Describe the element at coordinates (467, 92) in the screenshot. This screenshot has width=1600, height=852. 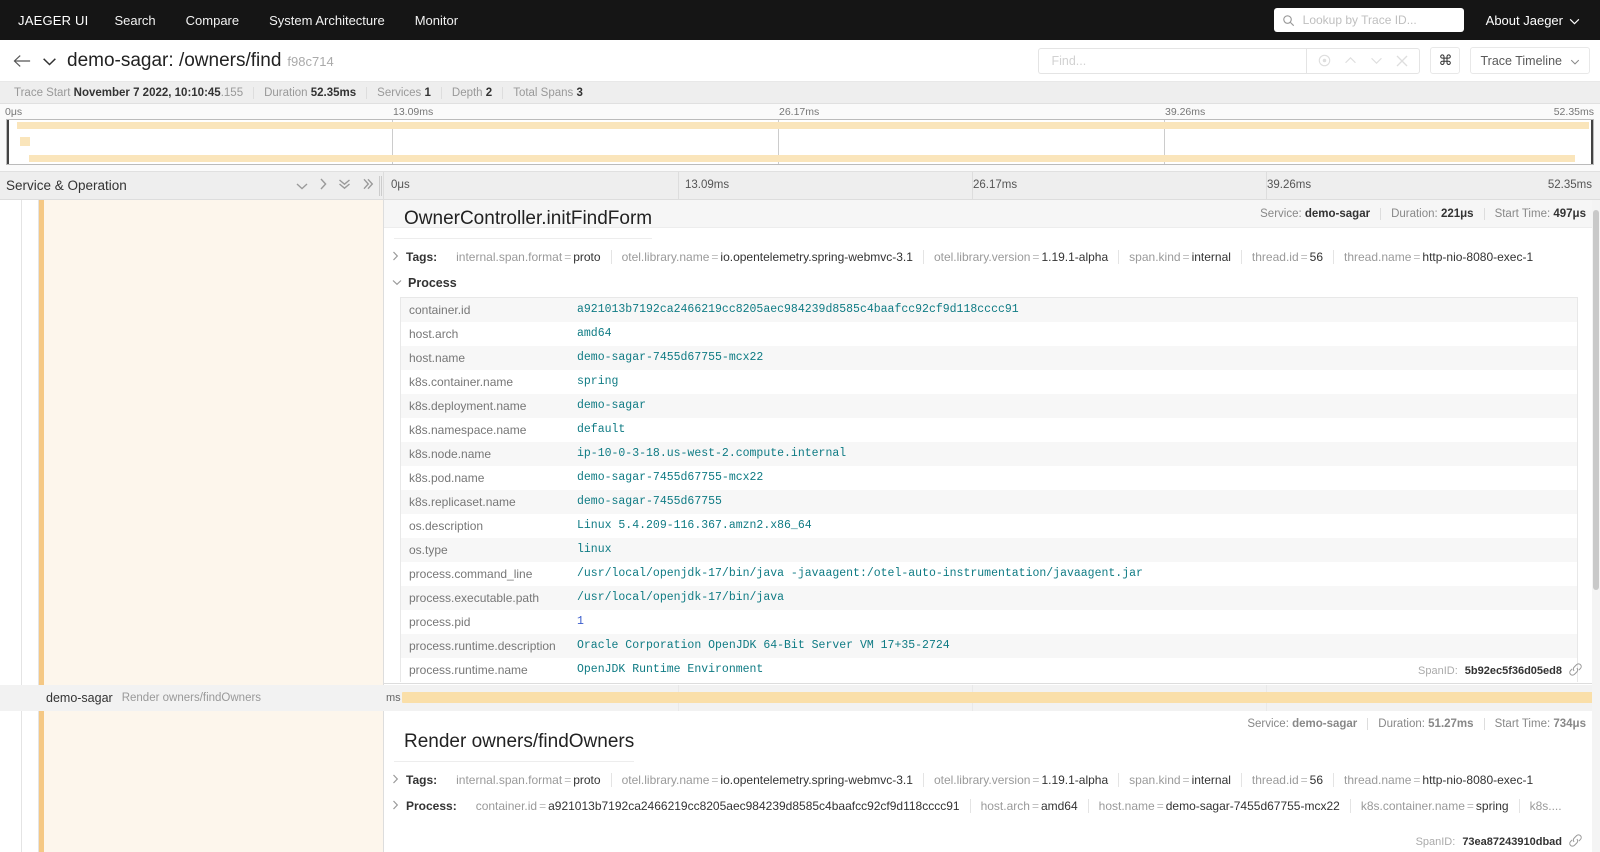
I see `summary-depth-label: Depth` at that location.